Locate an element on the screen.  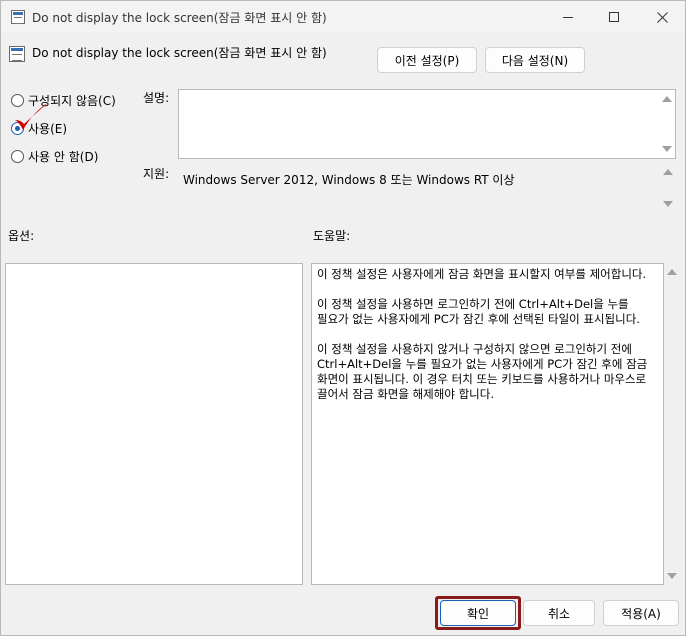
help-paragraph: 이 정책 설정은 사용자에게 잠금 화면을 표시할지 여부를 제어합니다. is located at coordinates (482, 274).